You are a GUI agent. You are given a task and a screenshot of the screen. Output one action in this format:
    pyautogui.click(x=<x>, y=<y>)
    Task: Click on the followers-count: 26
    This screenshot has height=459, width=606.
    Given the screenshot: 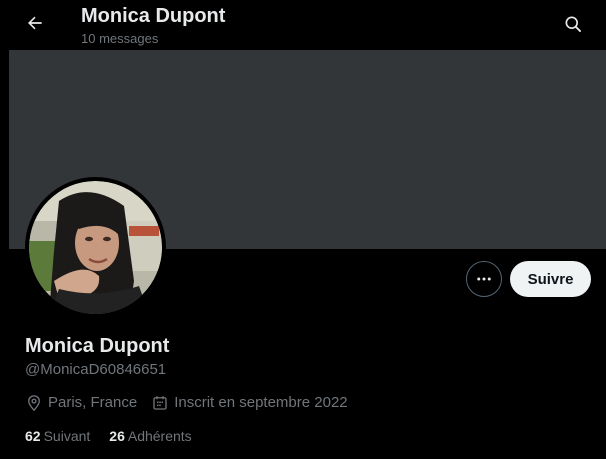 What is the action you would take?
    pyautogui.click(x=117, y=436)
    